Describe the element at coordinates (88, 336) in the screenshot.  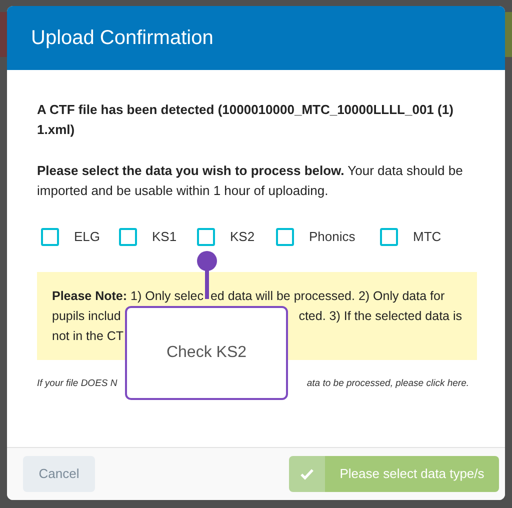
I see `note-text: not in the CT` at that location.